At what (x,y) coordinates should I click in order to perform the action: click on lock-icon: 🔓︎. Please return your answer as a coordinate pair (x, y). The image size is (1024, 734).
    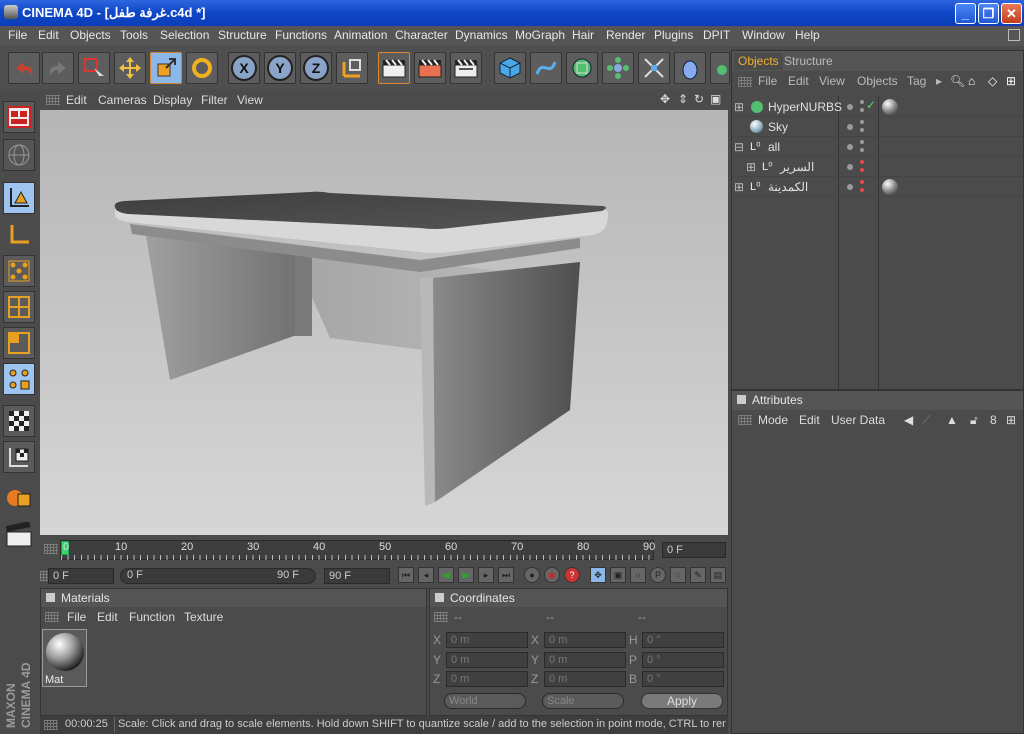
    Looking at the image, I should click on (974, 420).